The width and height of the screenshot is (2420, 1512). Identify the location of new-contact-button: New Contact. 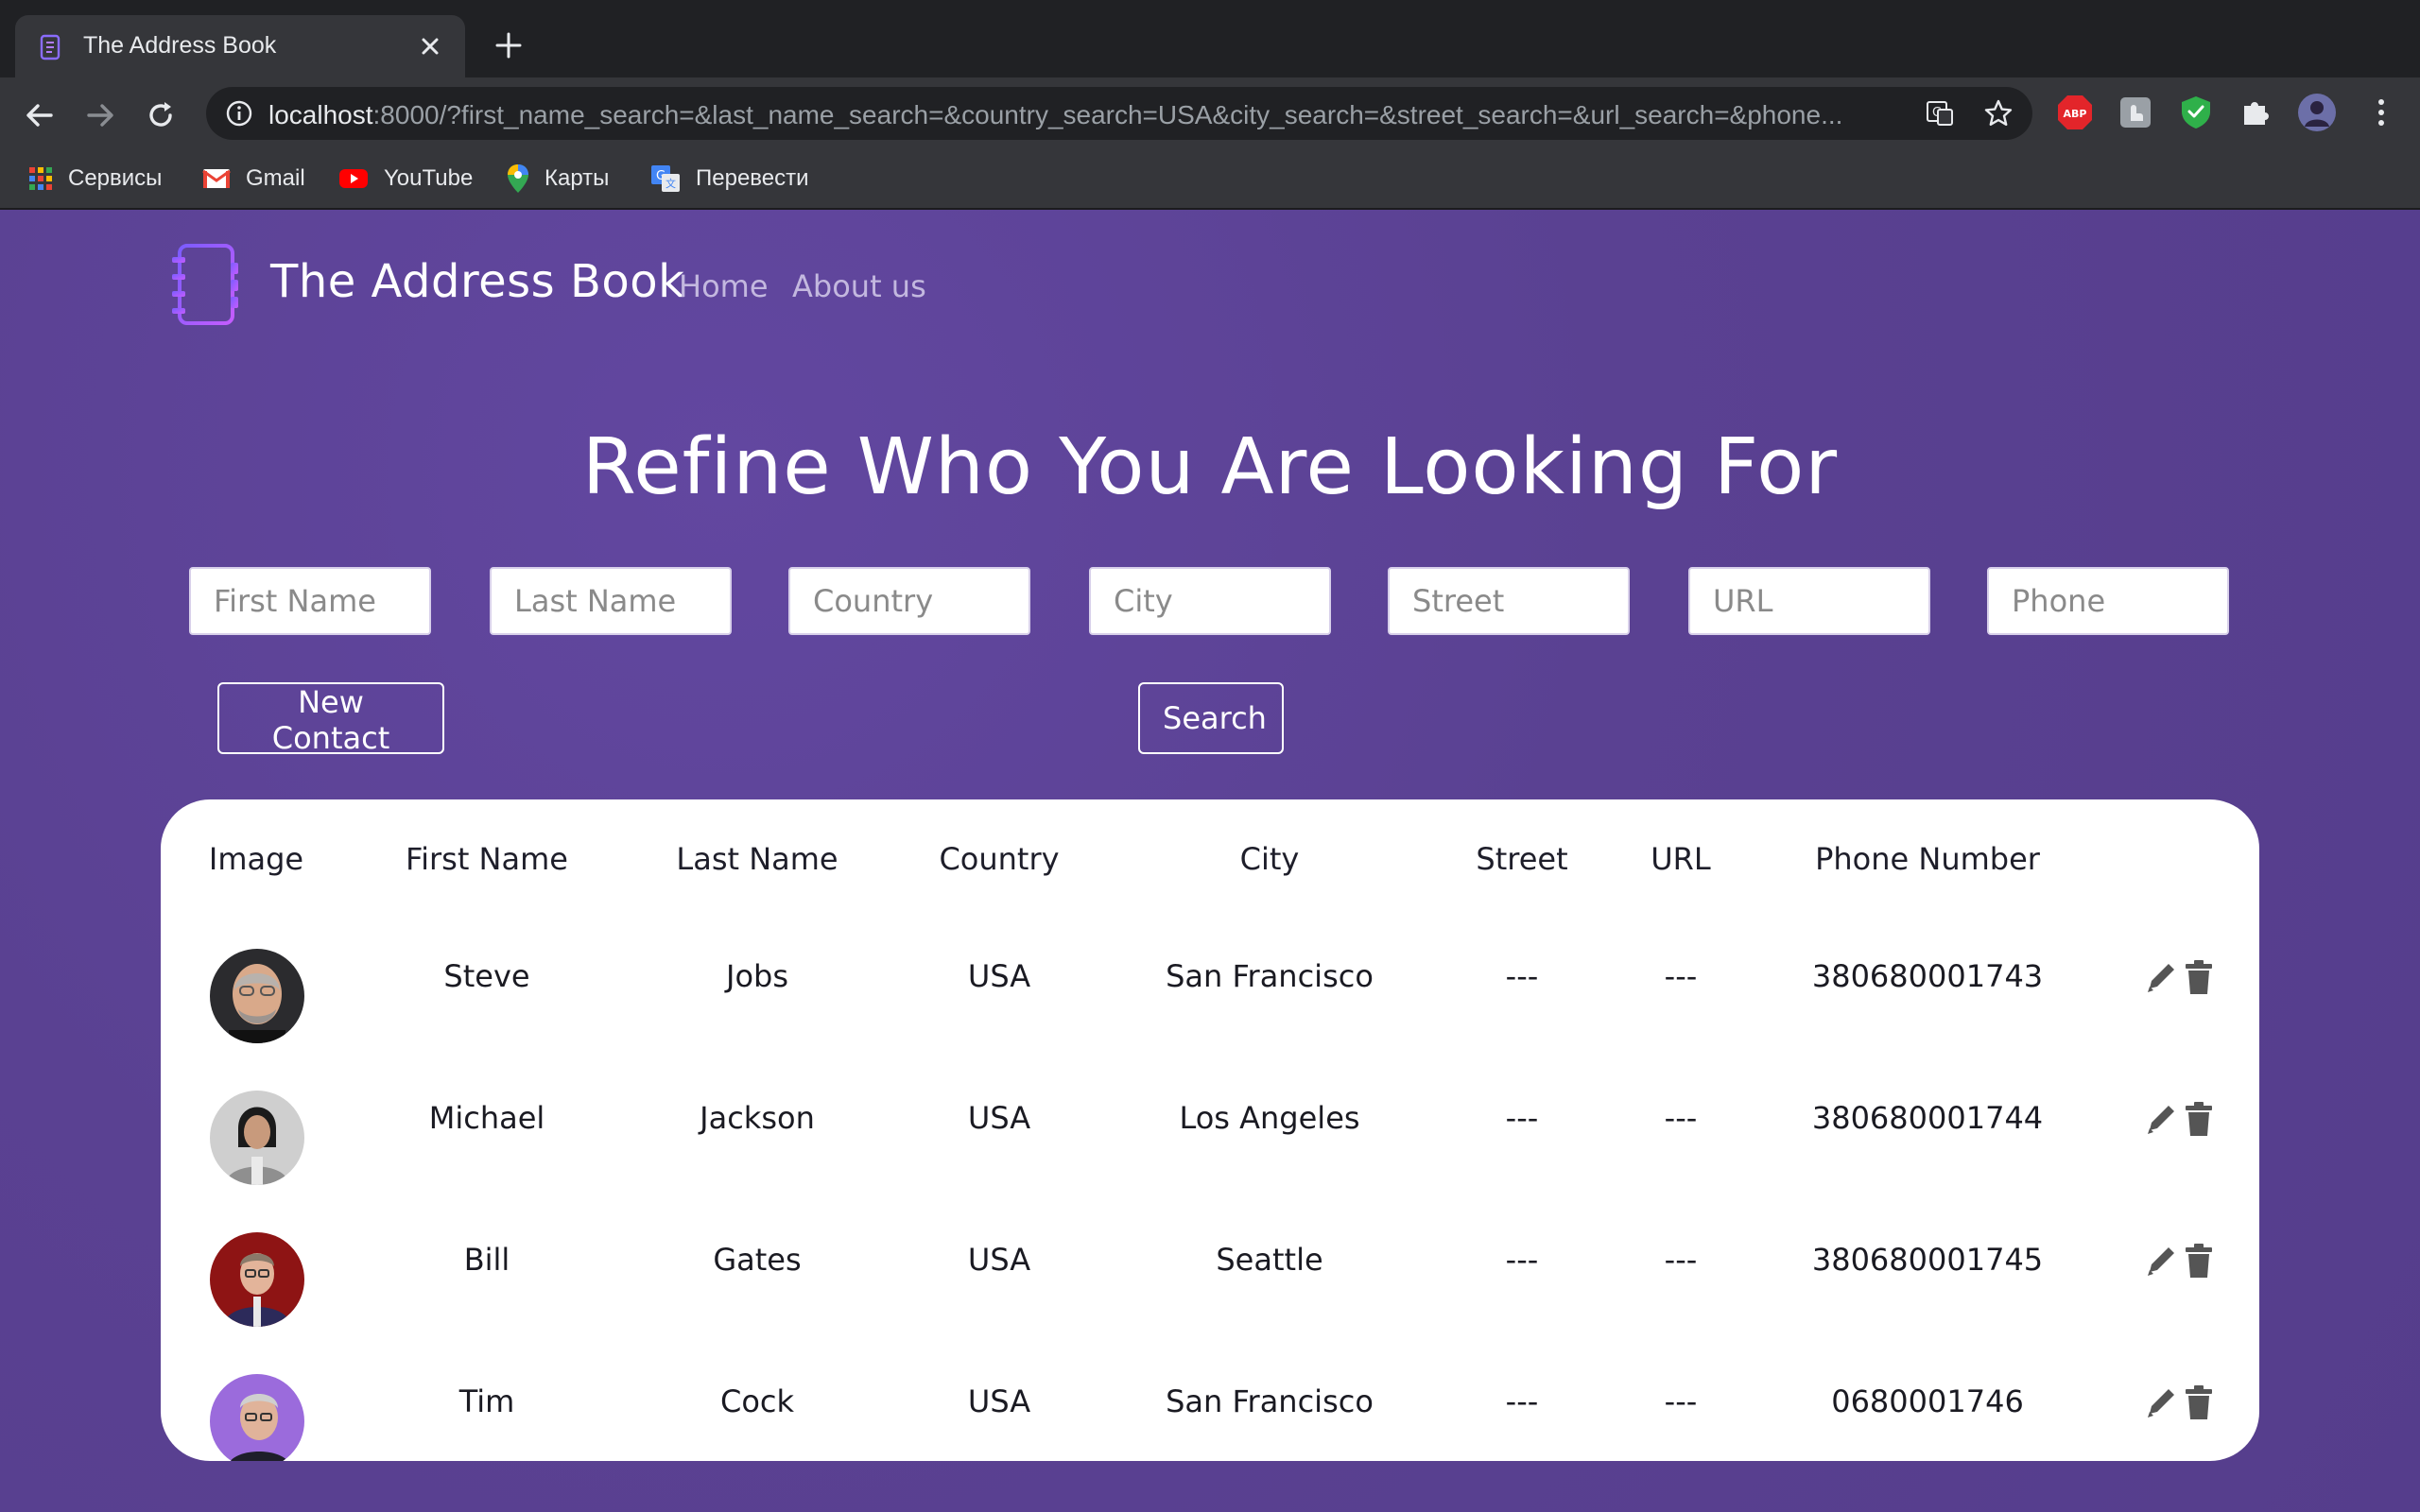
(330, 719).